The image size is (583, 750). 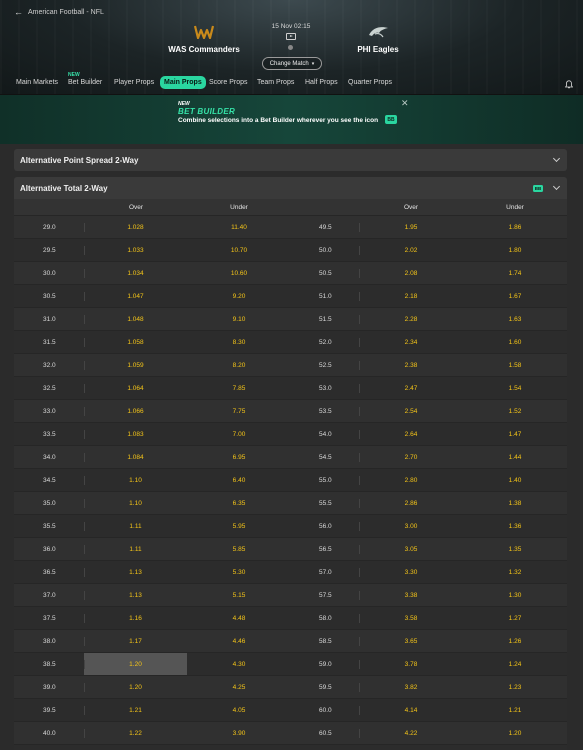 I want to click on under-odds: 7.85, so click(x=239, y=388).